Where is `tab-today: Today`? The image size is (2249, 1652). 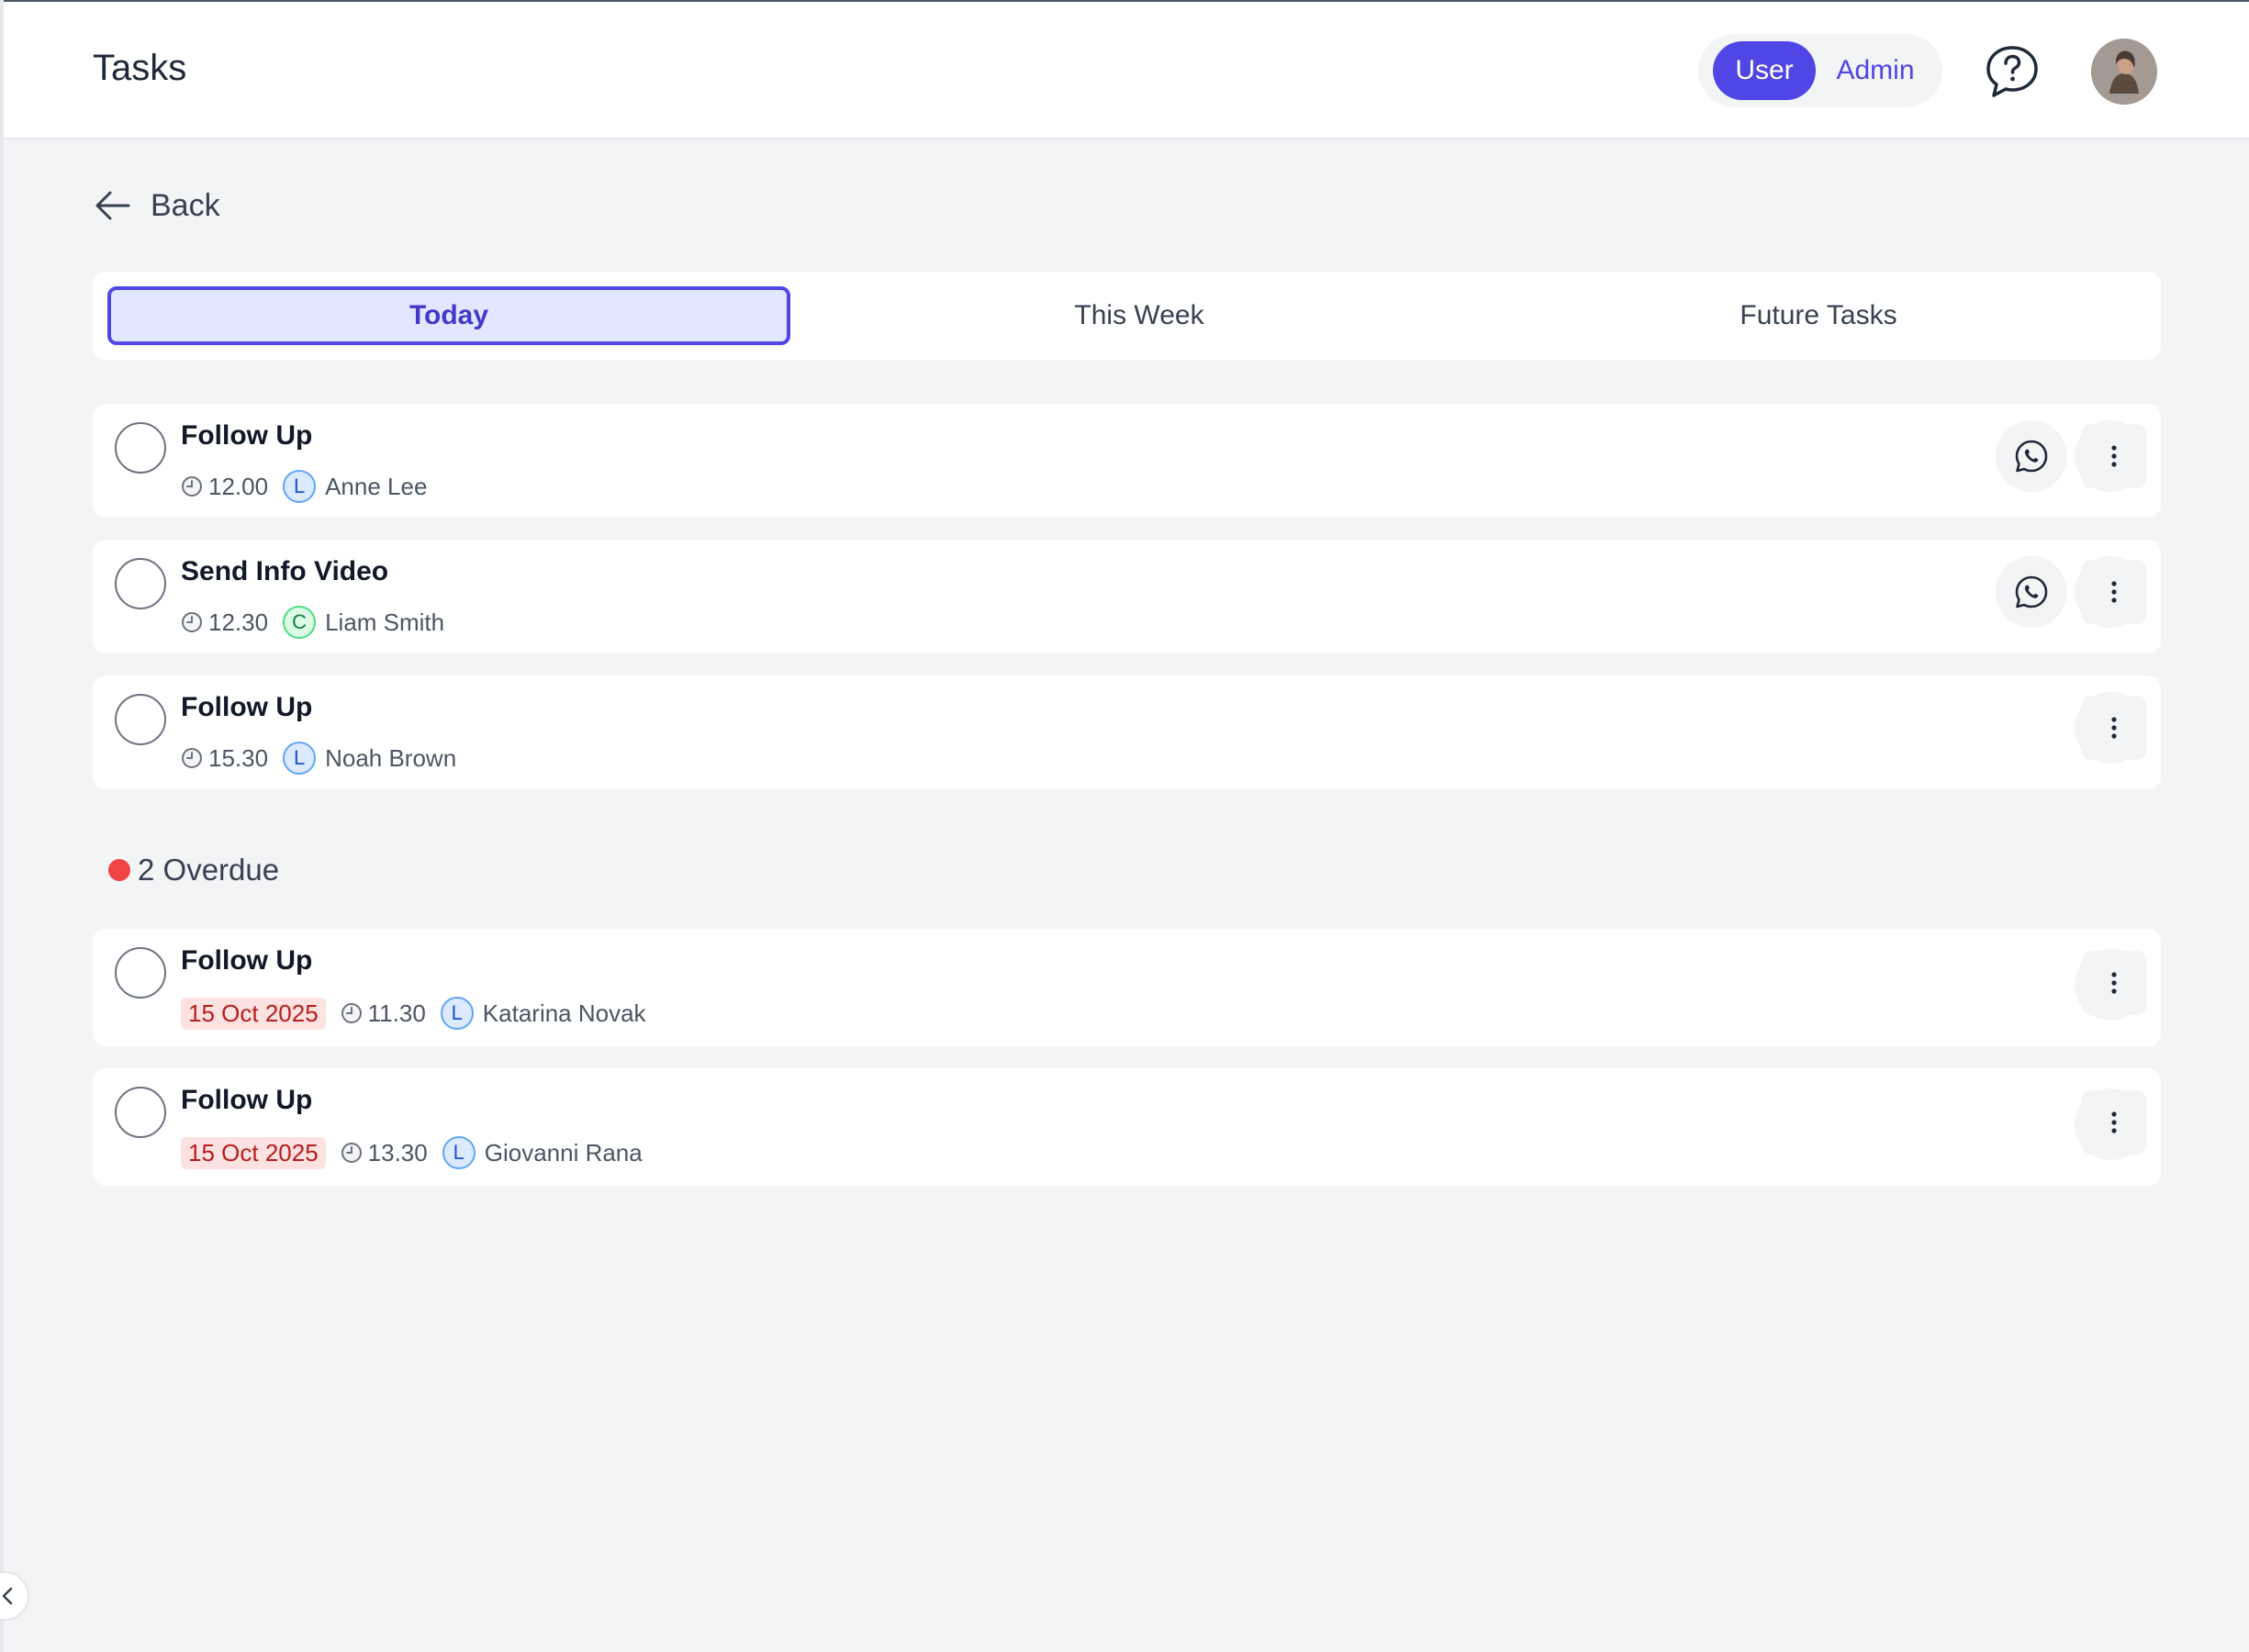 tab-today: Today is located at coordinates (448, 315).